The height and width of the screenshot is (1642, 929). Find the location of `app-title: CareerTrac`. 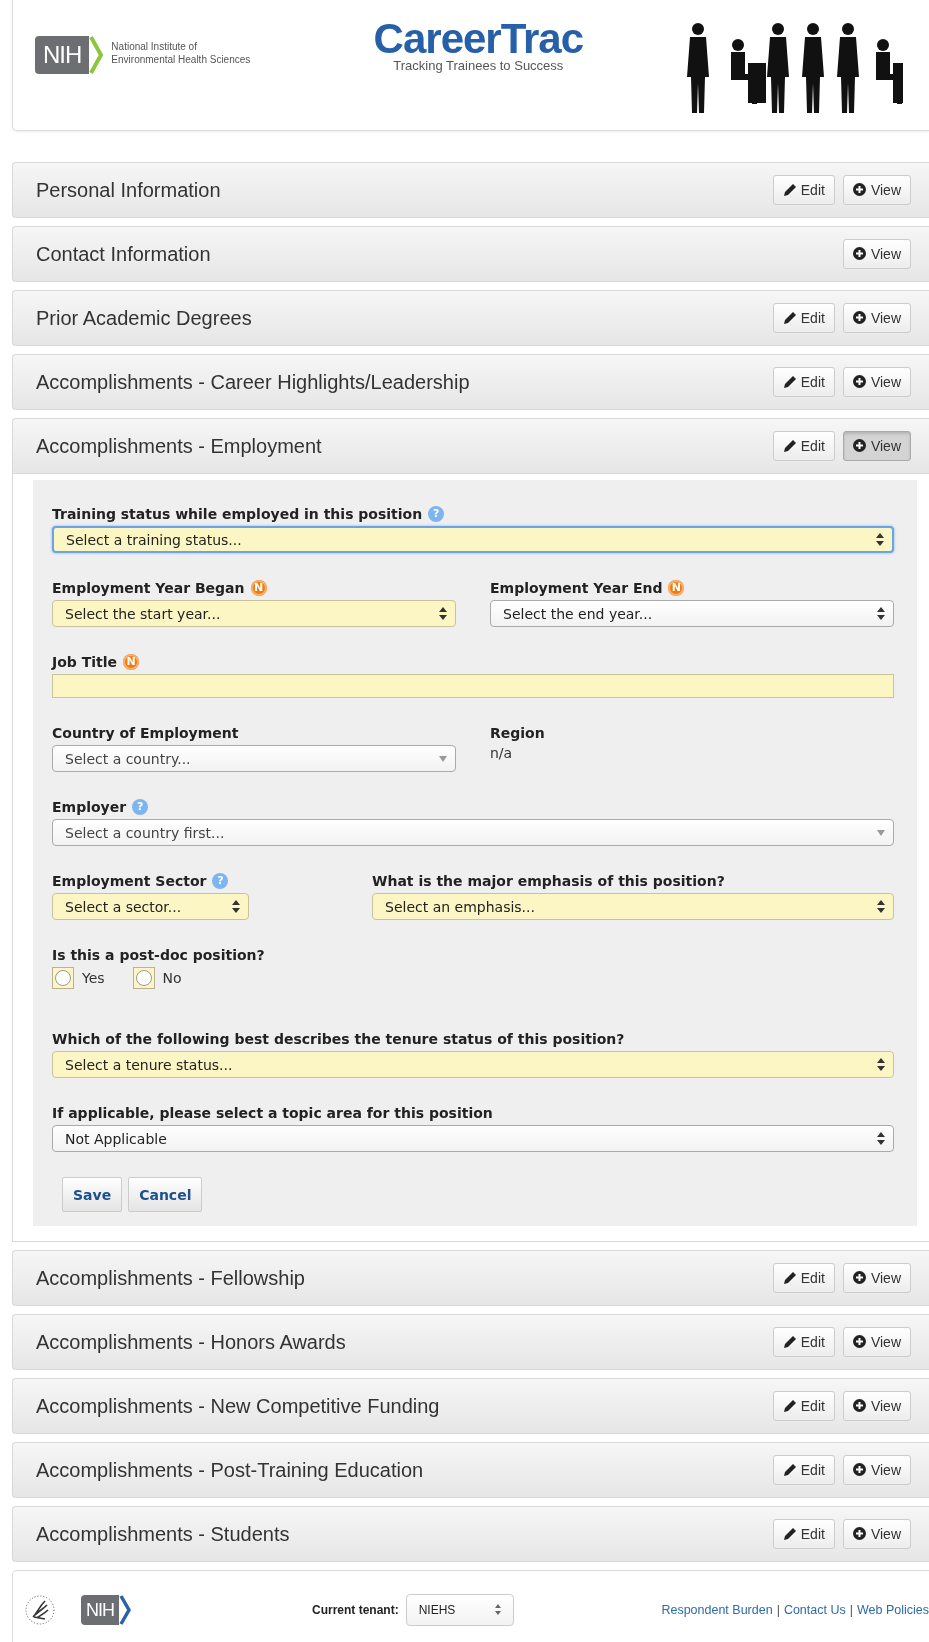

app-title: CareerTrac is located at coordinates (478, 39).